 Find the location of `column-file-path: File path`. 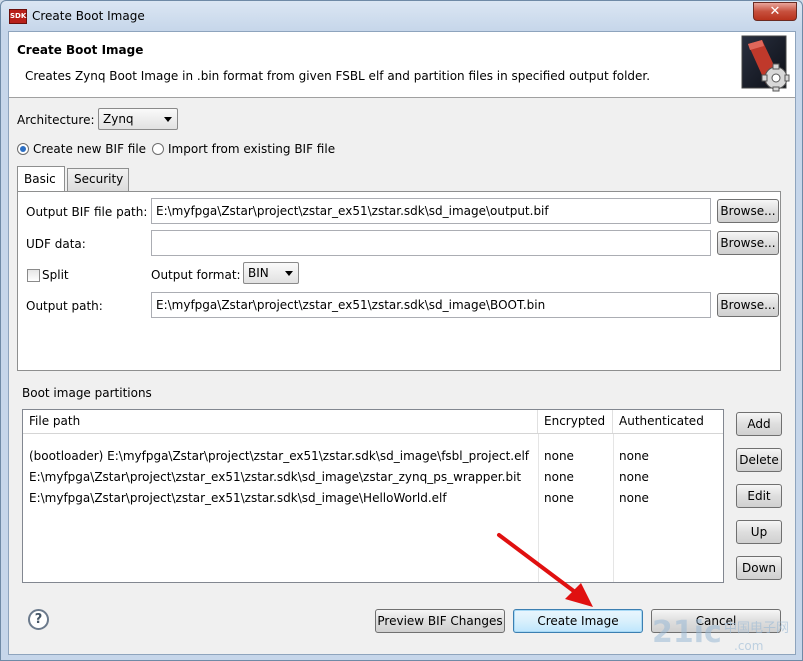

column-file-path: File path is located at coordinates (280, 421).